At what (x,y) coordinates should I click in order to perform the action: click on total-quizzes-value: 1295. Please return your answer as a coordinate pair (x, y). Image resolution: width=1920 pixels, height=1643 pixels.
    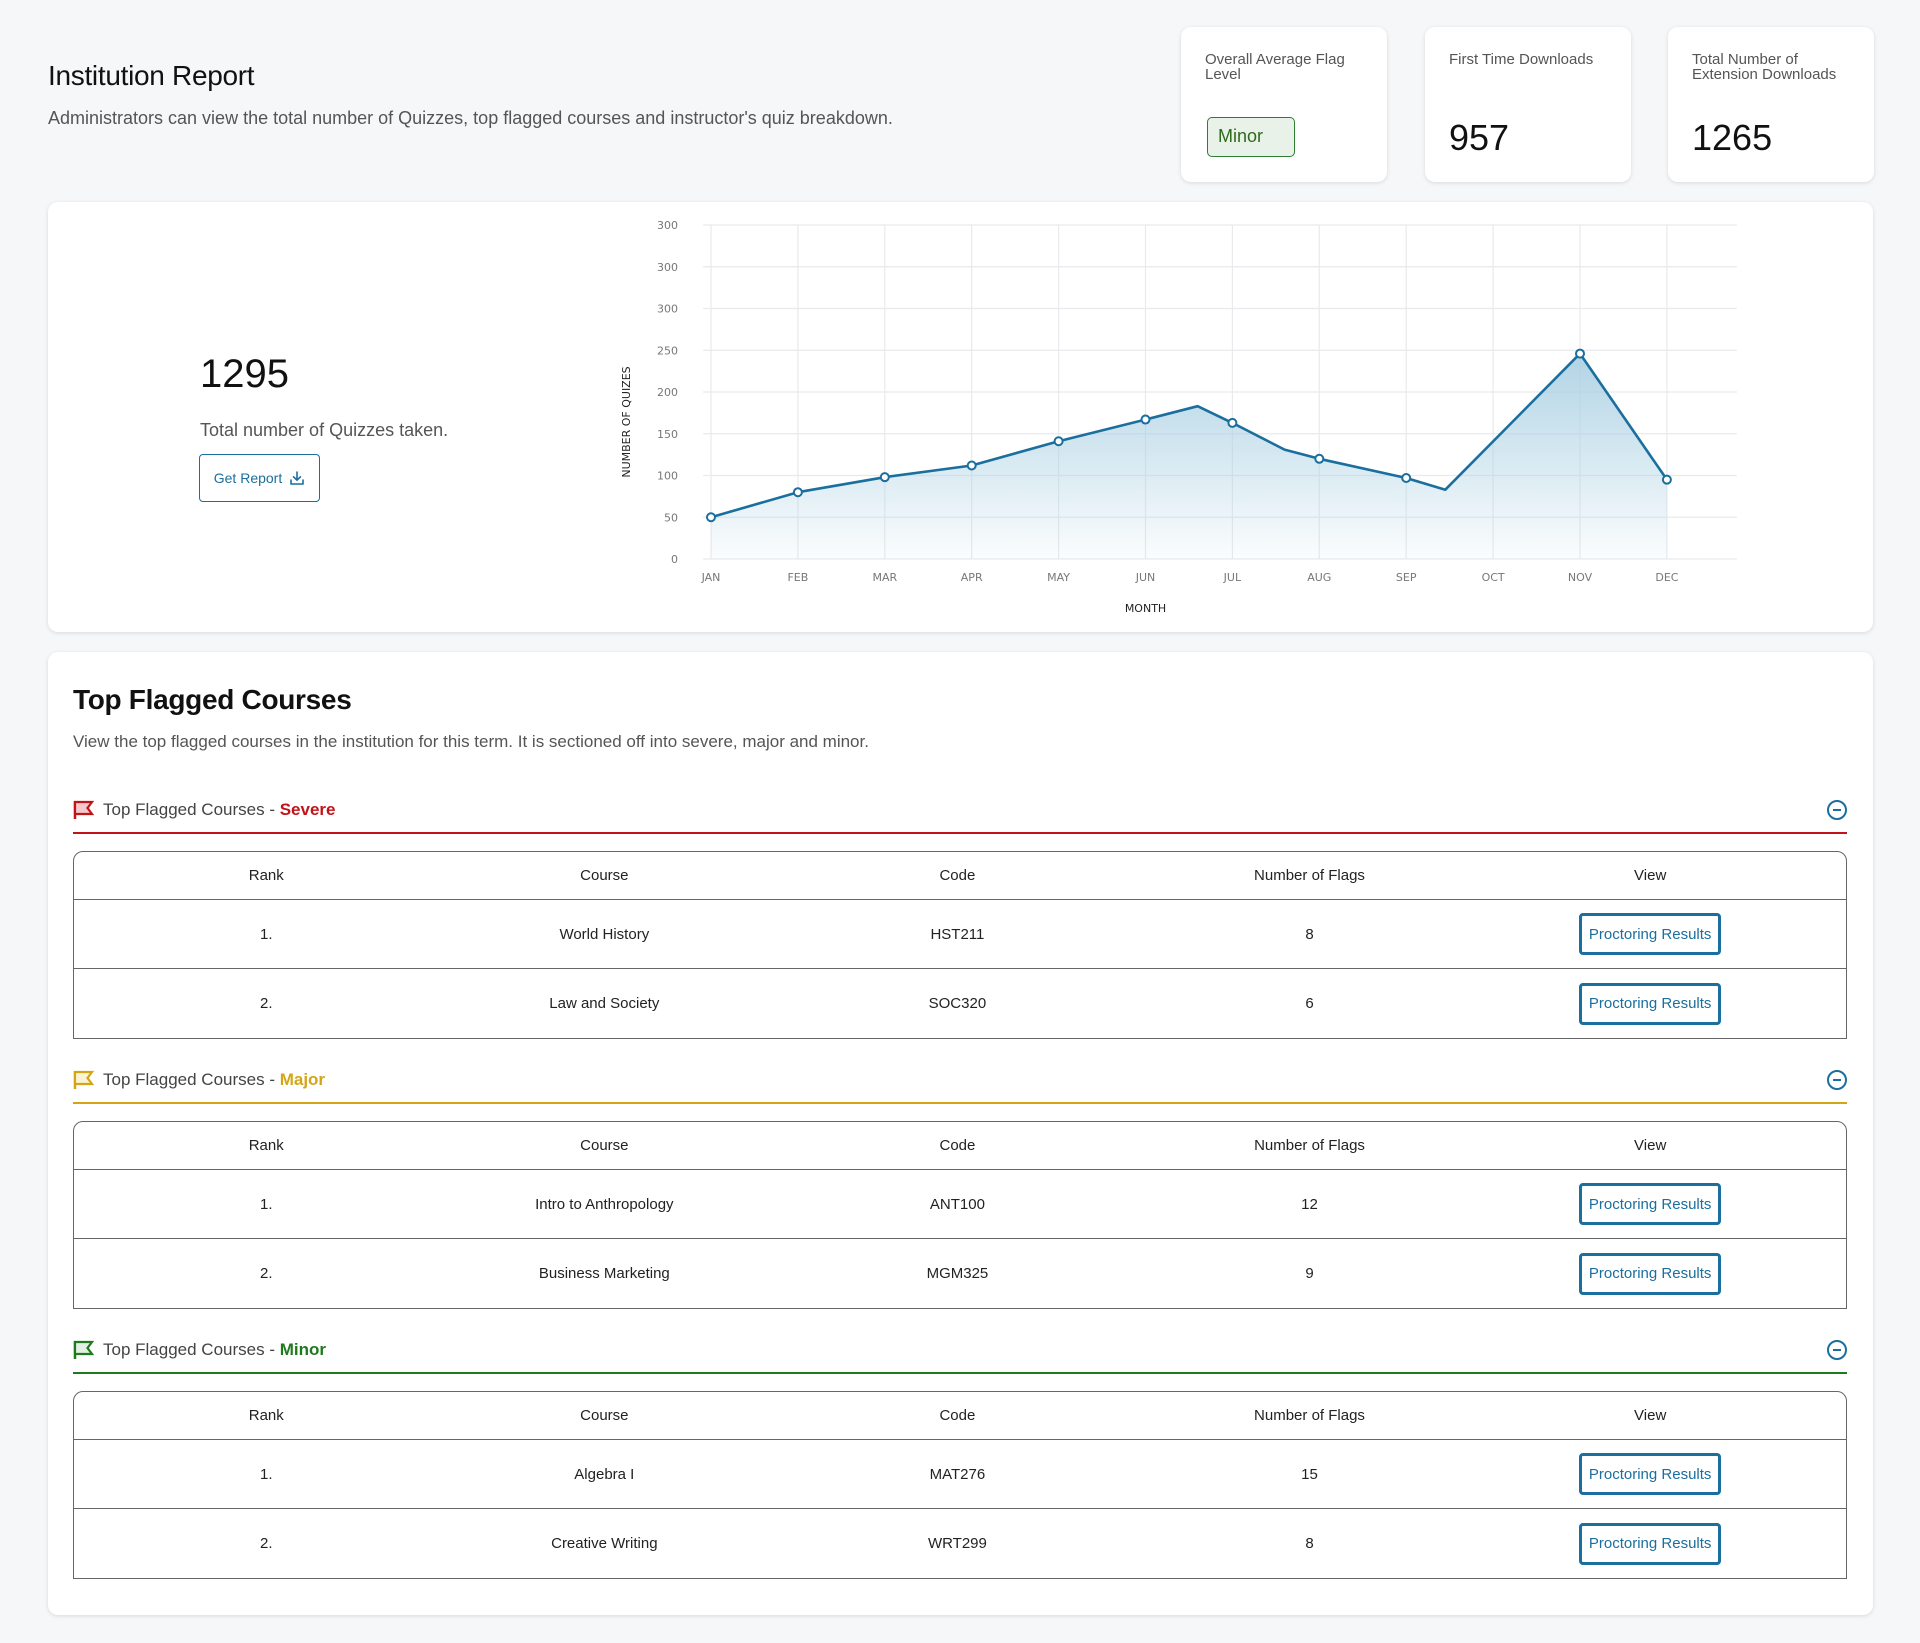
    Looking at the image, I should click on (244, 374).